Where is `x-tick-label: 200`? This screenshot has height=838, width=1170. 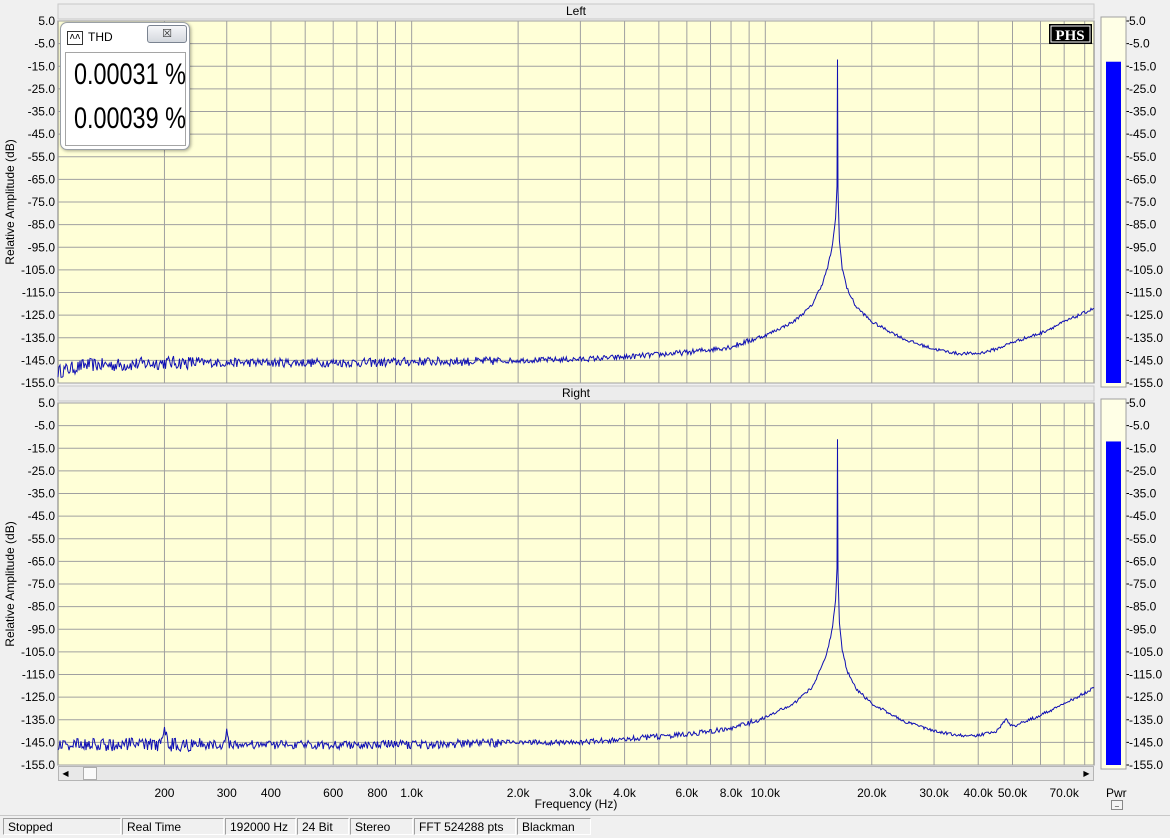
x-tick-label: 200 is located at coordinates (164, 793).